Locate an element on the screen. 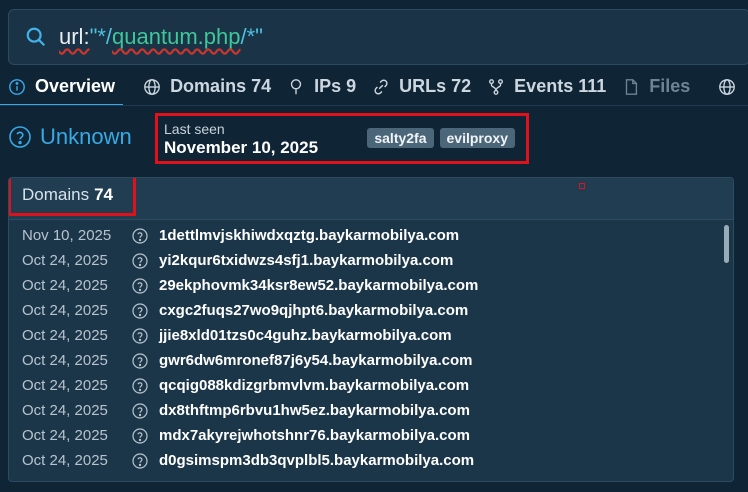 The image size is (748, 492). tab-label: URLs 72 is located at coordinates (435, 86).